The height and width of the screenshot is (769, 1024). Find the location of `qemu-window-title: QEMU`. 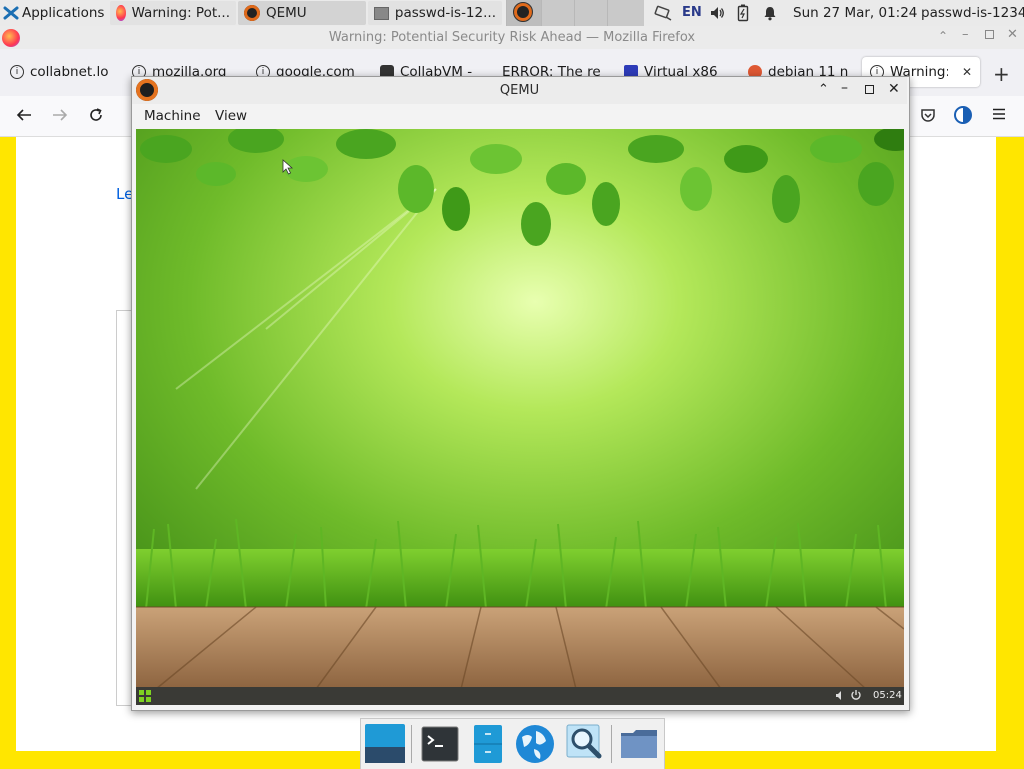

qemu-window-title: QEMU is located at coordinates (519, 90).